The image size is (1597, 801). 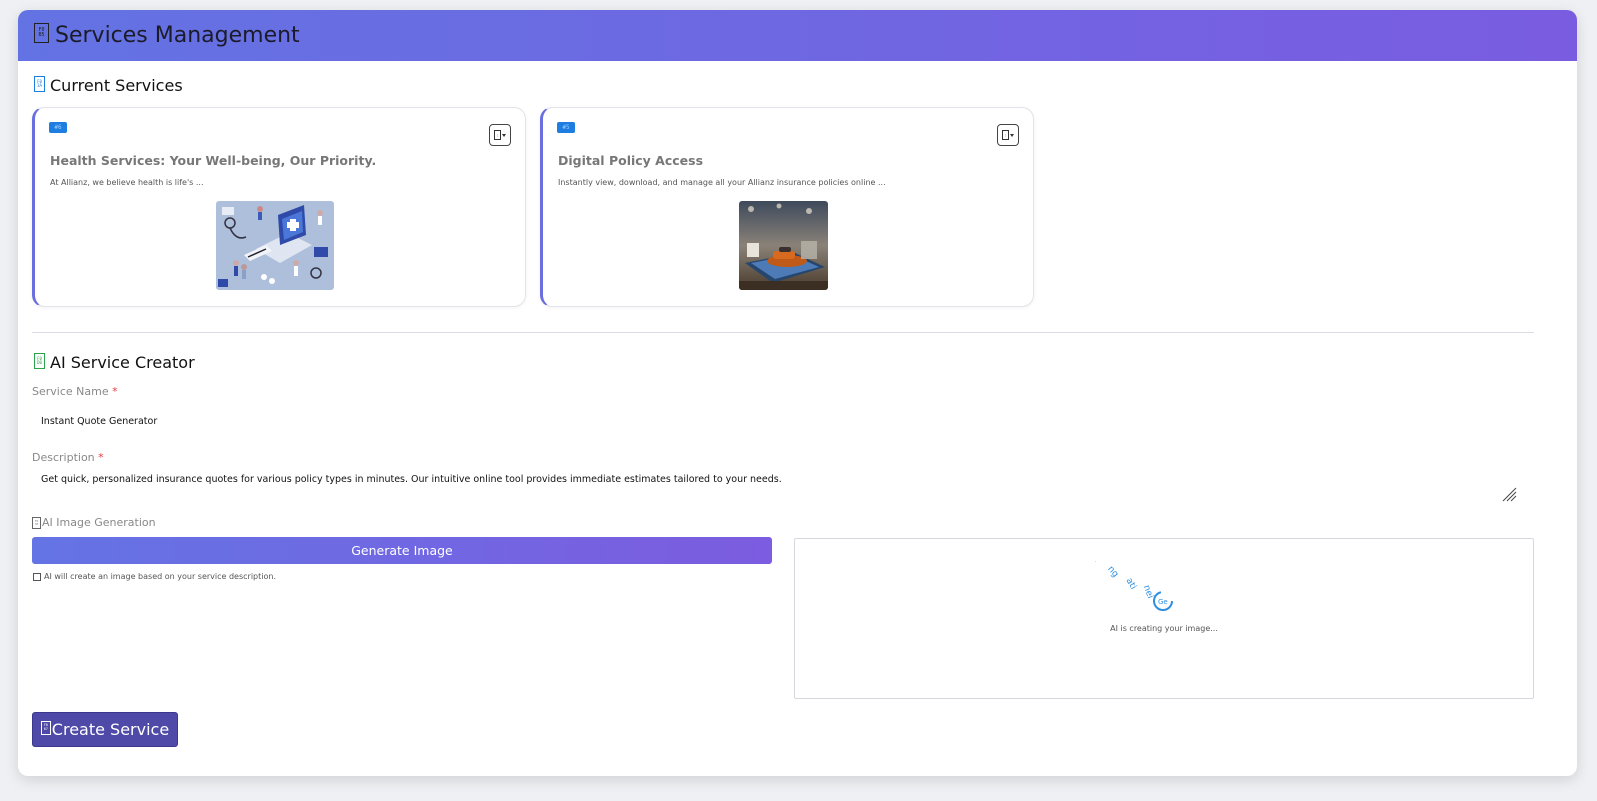 What do you see at coordinates (58, 127) in the screenshot?
I see `service-id-badge: #6` at bounding box center [58, 127].